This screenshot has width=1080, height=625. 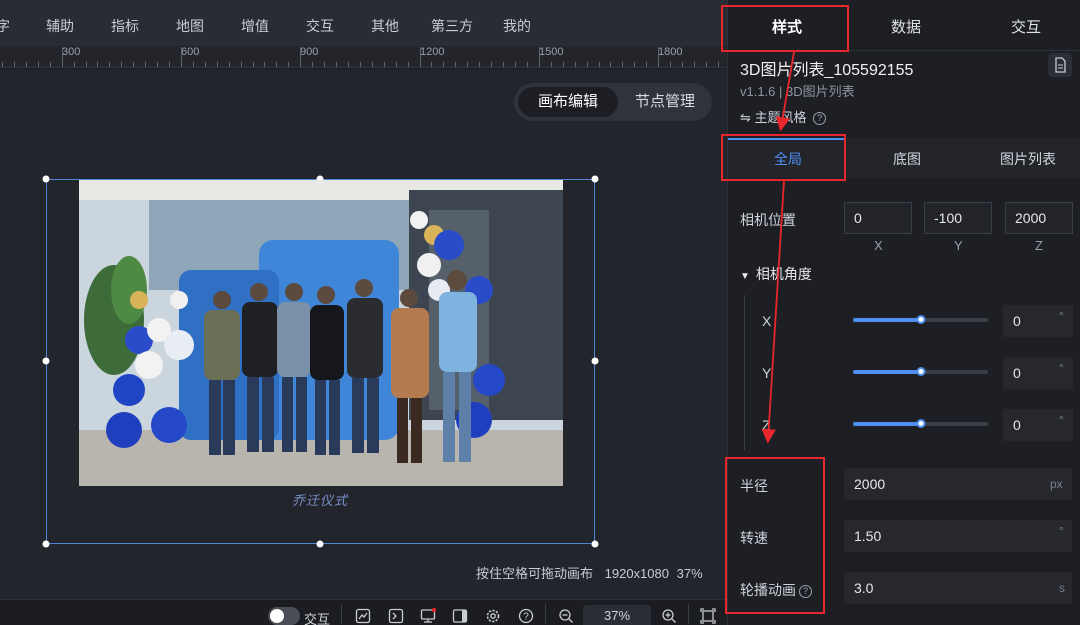 I want to click on camera-y-input: -100, so click(x=958, y=218).